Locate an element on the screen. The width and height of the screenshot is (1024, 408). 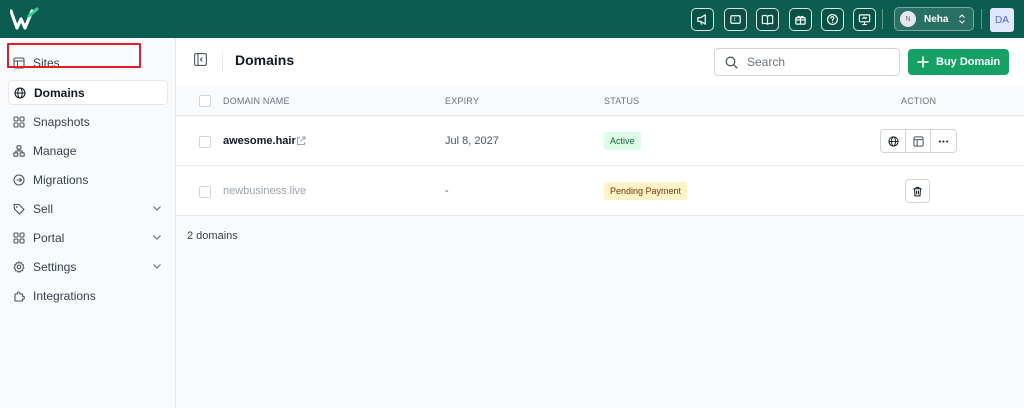
table-row: awesome.hair Jul 8, 2027 Active is located at coordinates (600, 141).